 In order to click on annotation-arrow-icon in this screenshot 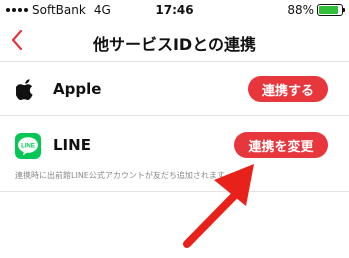, I will do `click(218, 206)`.